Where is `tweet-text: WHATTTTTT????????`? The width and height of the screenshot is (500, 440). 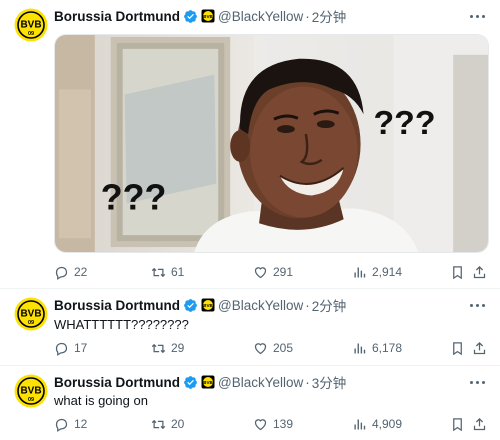
tweet-text: WHATTTTTT???????? is located at coordinates (121, 324).